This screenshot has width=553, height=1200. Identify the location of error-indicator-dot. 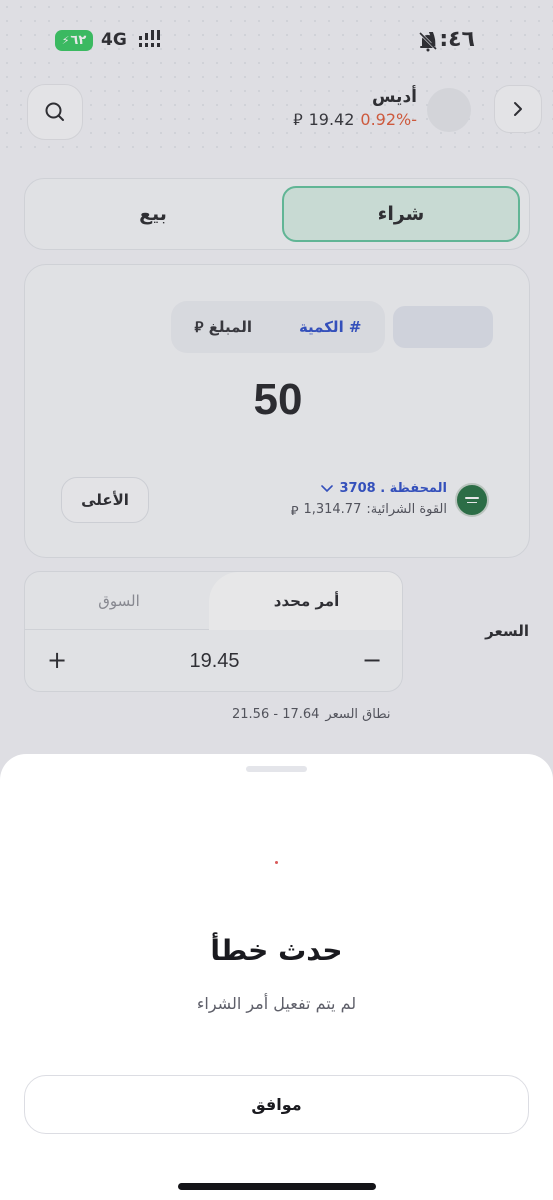
(276, 862).